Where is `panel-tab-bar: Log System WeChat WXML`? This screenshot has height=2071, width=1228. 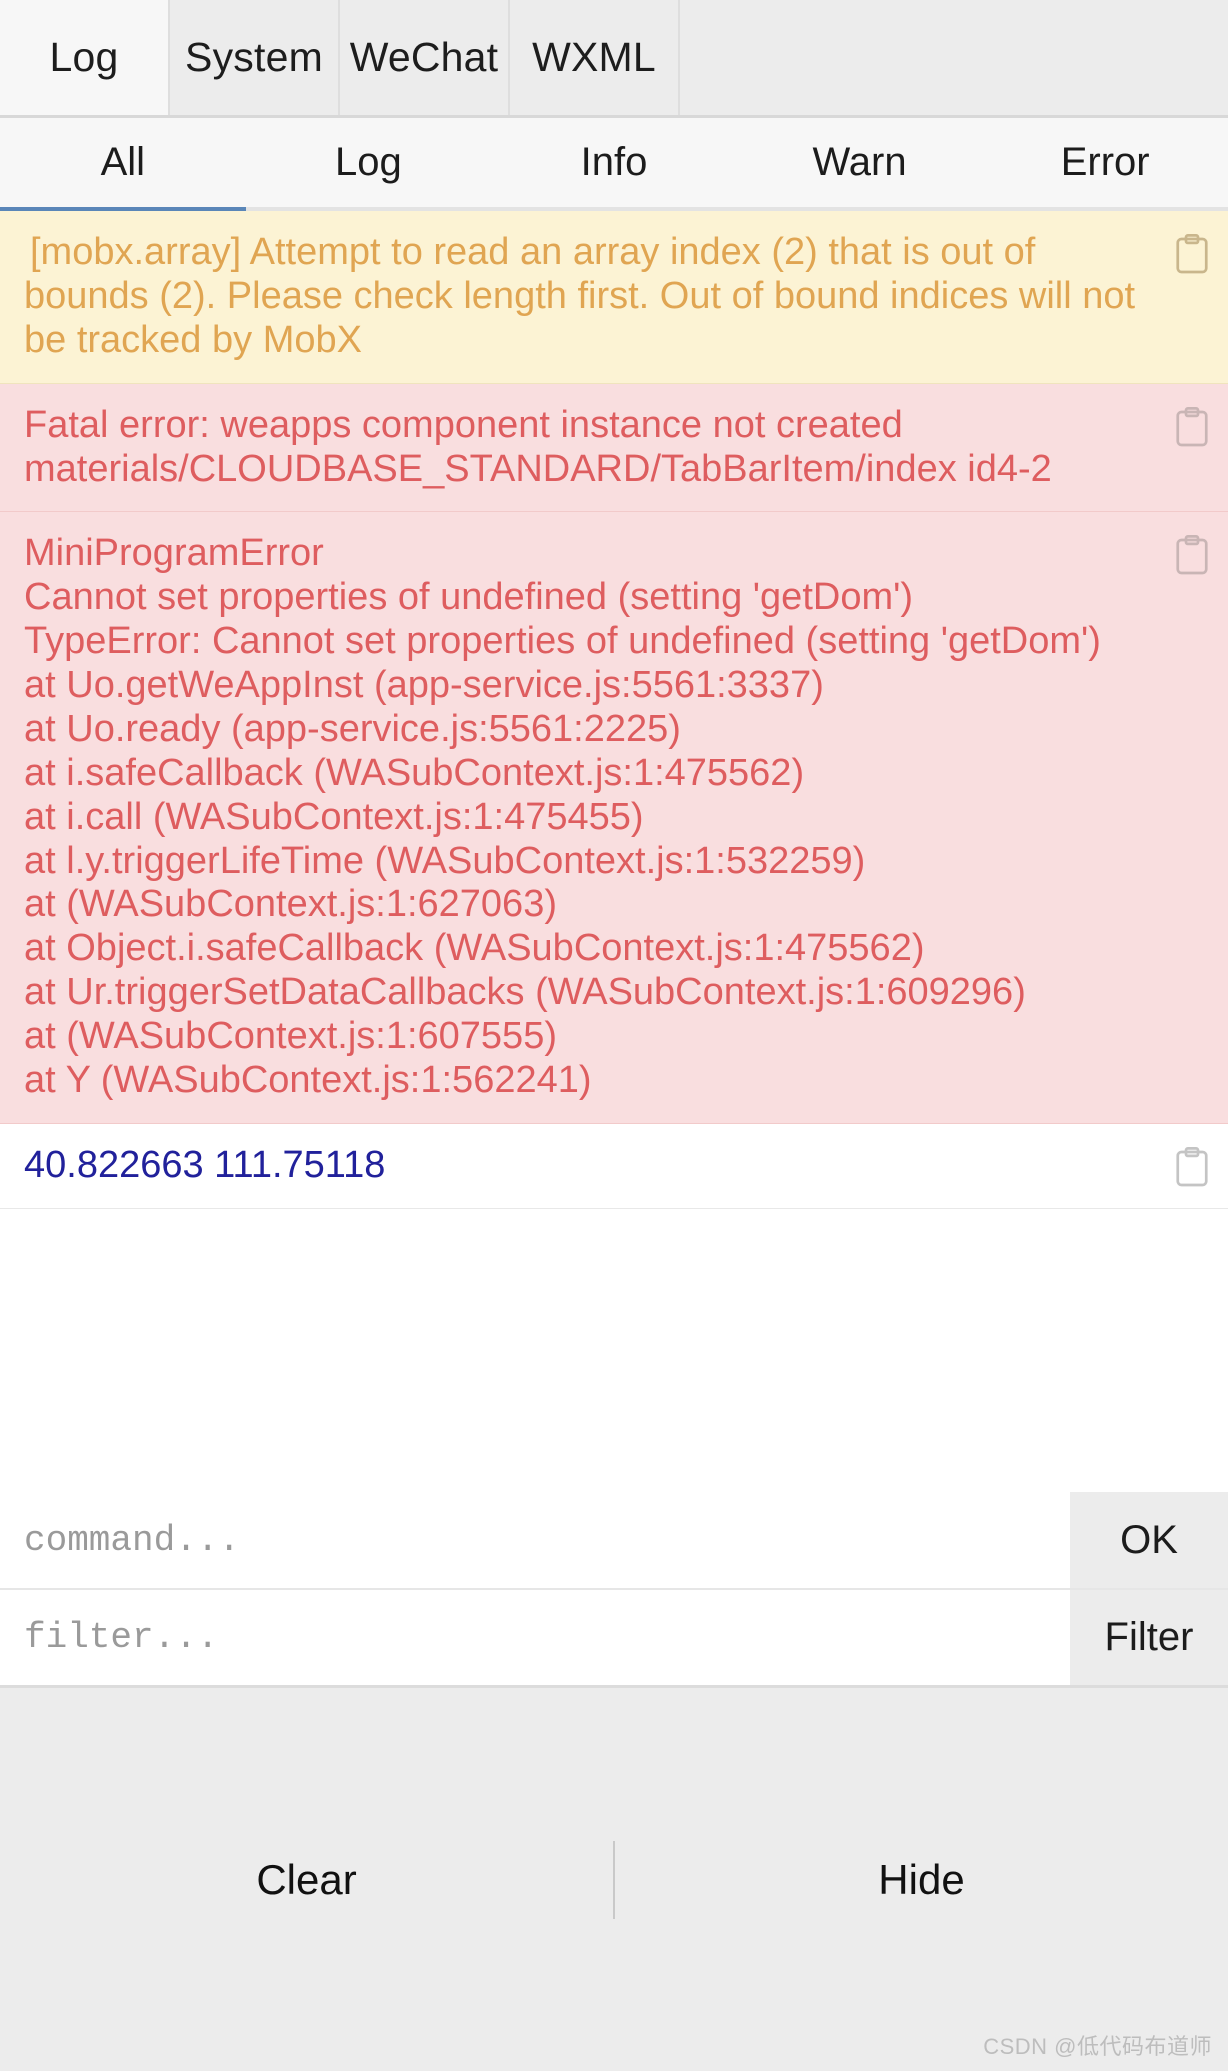 panel-tab-bar: Log System WeChat WXML is located at coordinates (614, 59).